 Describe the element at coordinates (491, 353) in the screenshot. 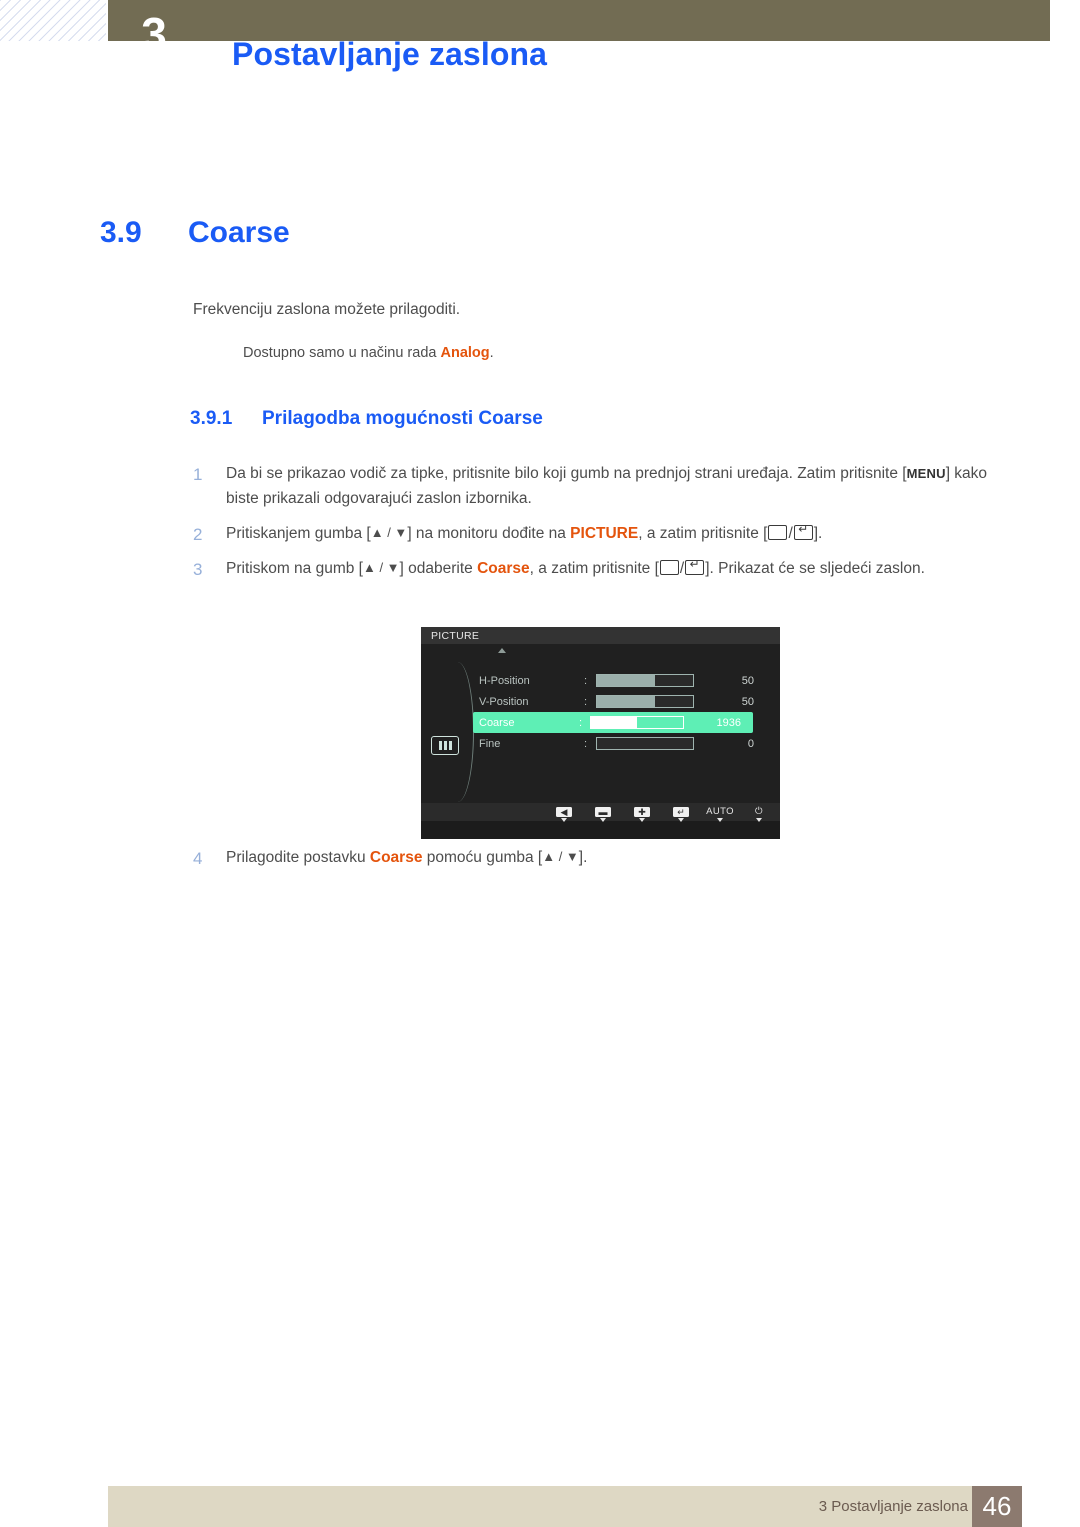

I see `note-suffix: .` at that location.